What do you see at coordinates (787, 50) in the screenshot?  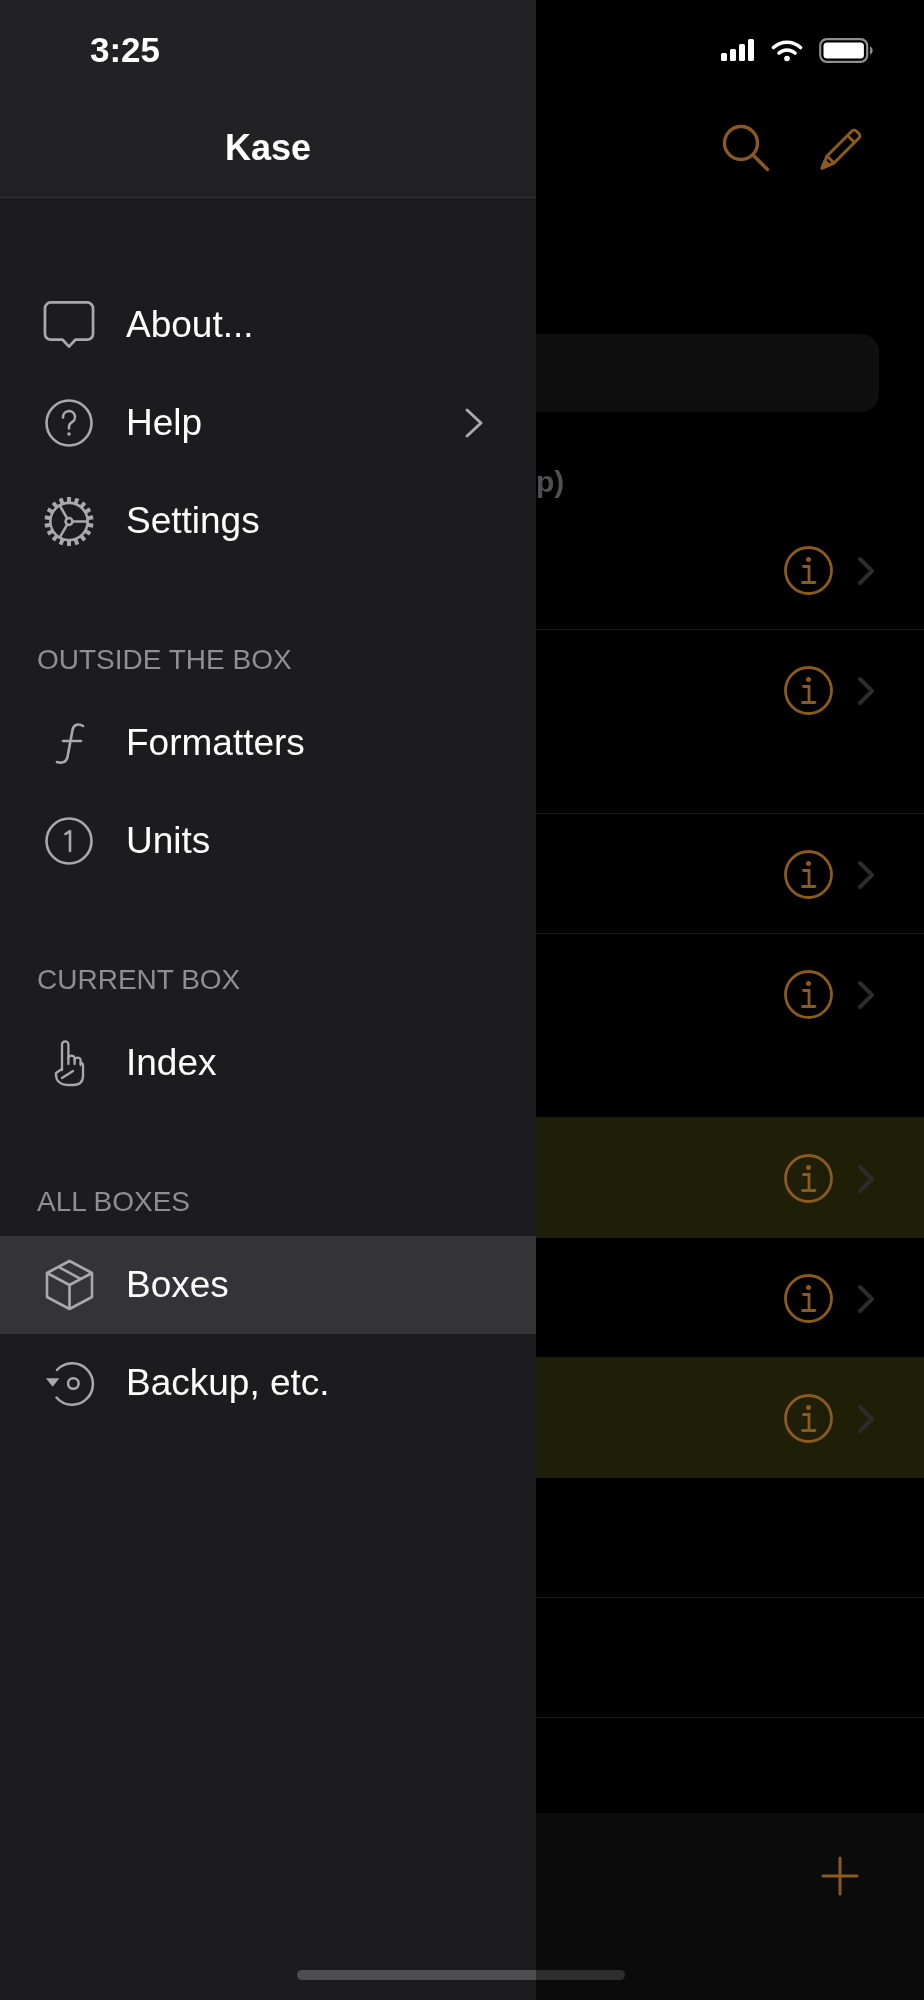 I see `wifi-icon` at bounding box center [787, 50].